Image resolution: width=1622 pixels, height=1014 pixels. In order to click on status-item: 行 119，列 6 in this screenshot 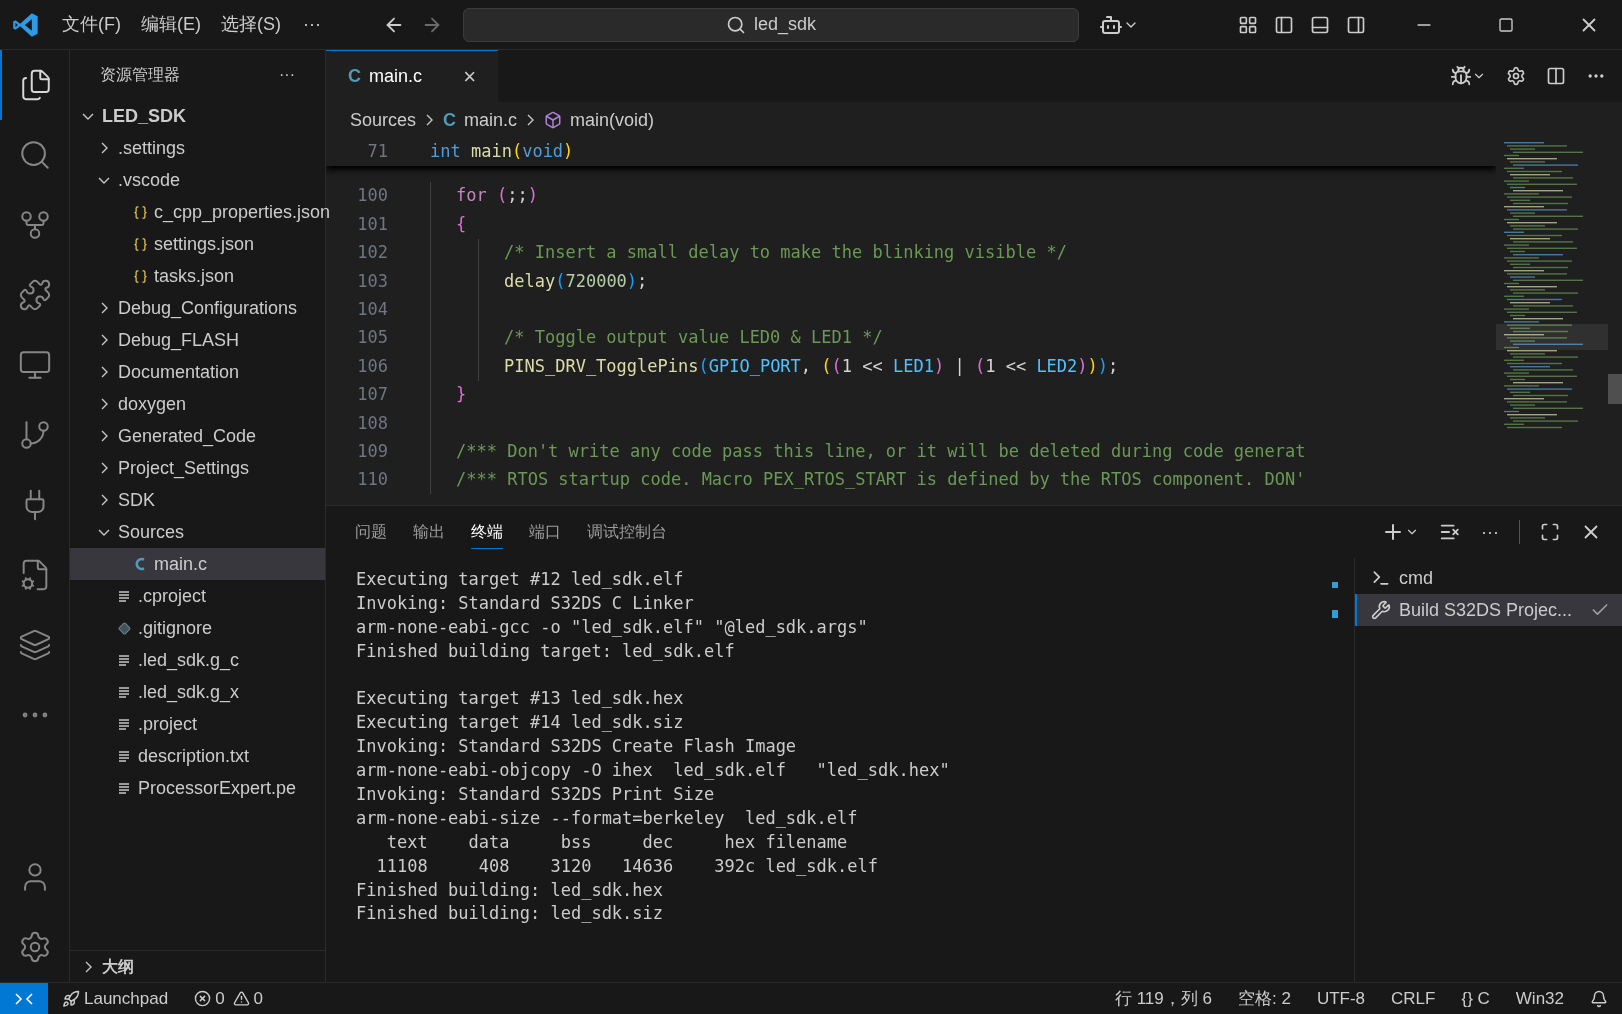, I will do `click(1163, 998)`.